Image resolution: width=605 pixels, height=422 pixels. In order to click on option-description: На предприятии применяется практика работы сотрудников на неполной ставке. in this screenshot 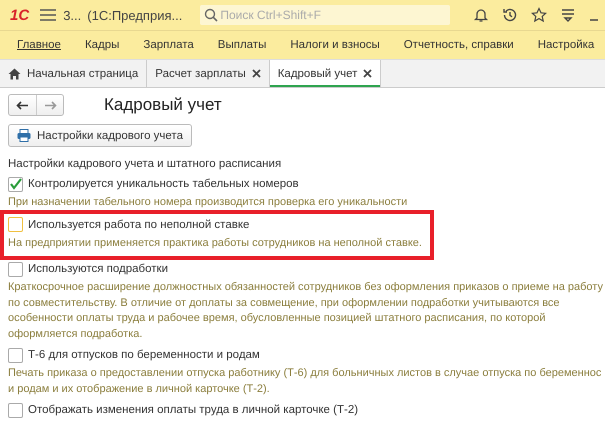, I will do `click(215, 243)`.